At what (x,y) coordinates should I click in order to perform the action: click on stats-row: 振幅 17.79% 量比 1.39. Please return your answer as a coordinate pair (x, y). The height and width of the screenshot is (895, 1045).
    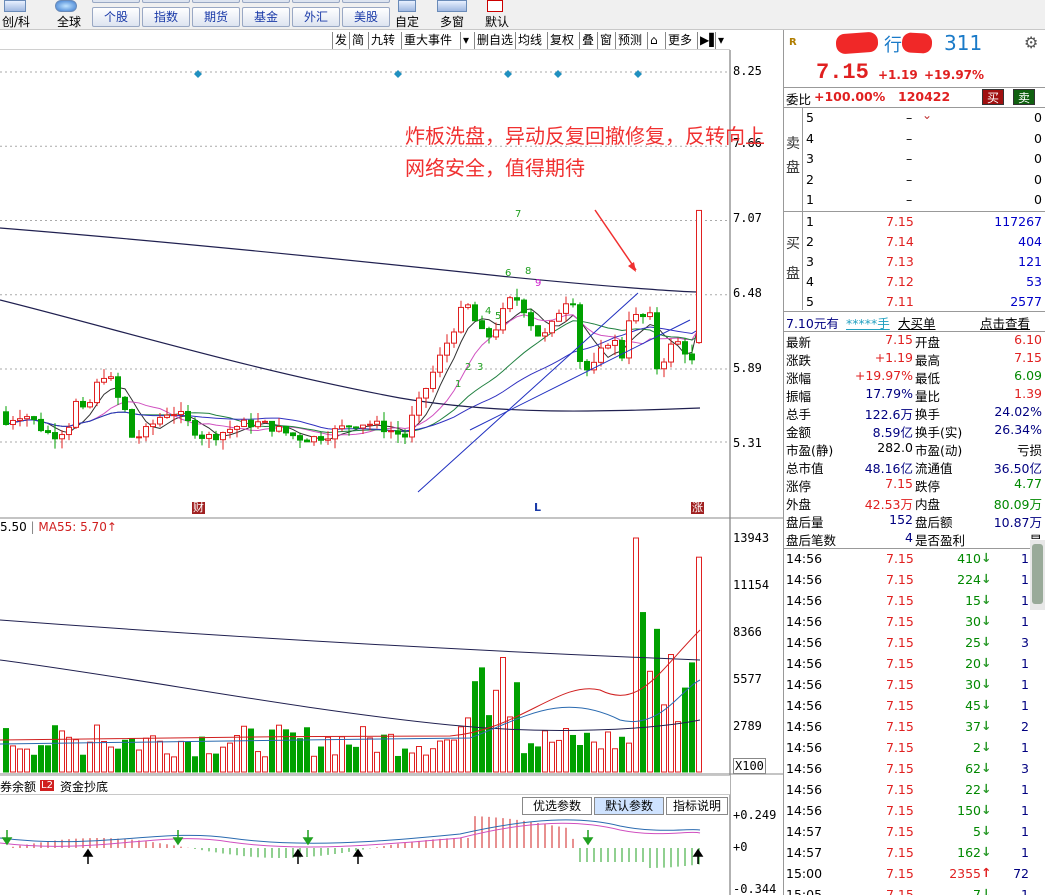
    Looking at the image, I should click on (914, 395).